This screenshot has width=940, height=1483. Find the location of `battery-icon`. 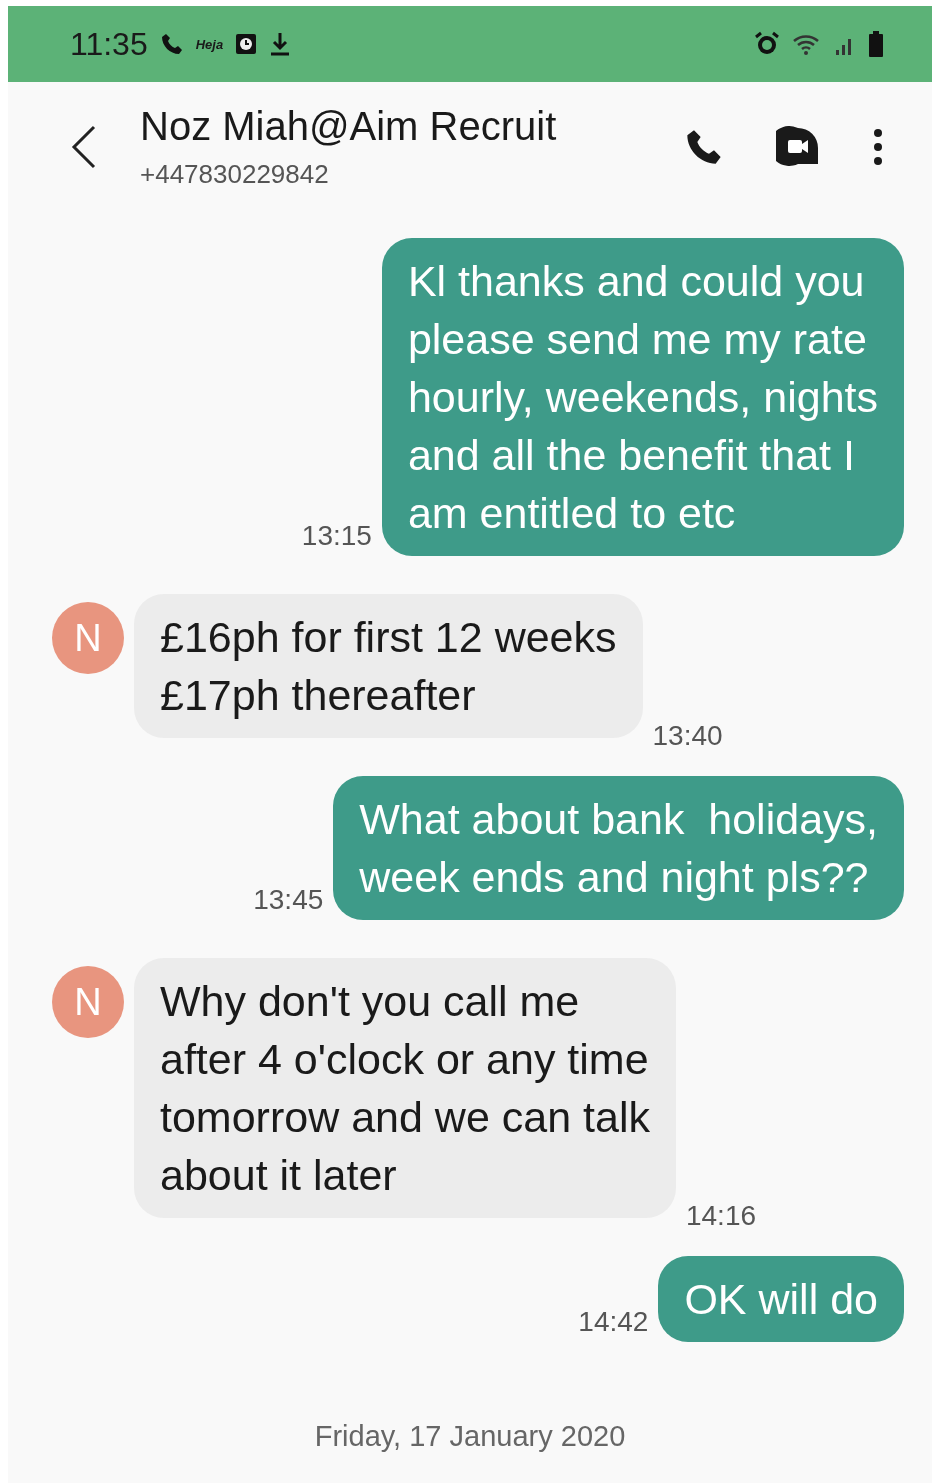

battery-icon is located at coordinates (876, 44).